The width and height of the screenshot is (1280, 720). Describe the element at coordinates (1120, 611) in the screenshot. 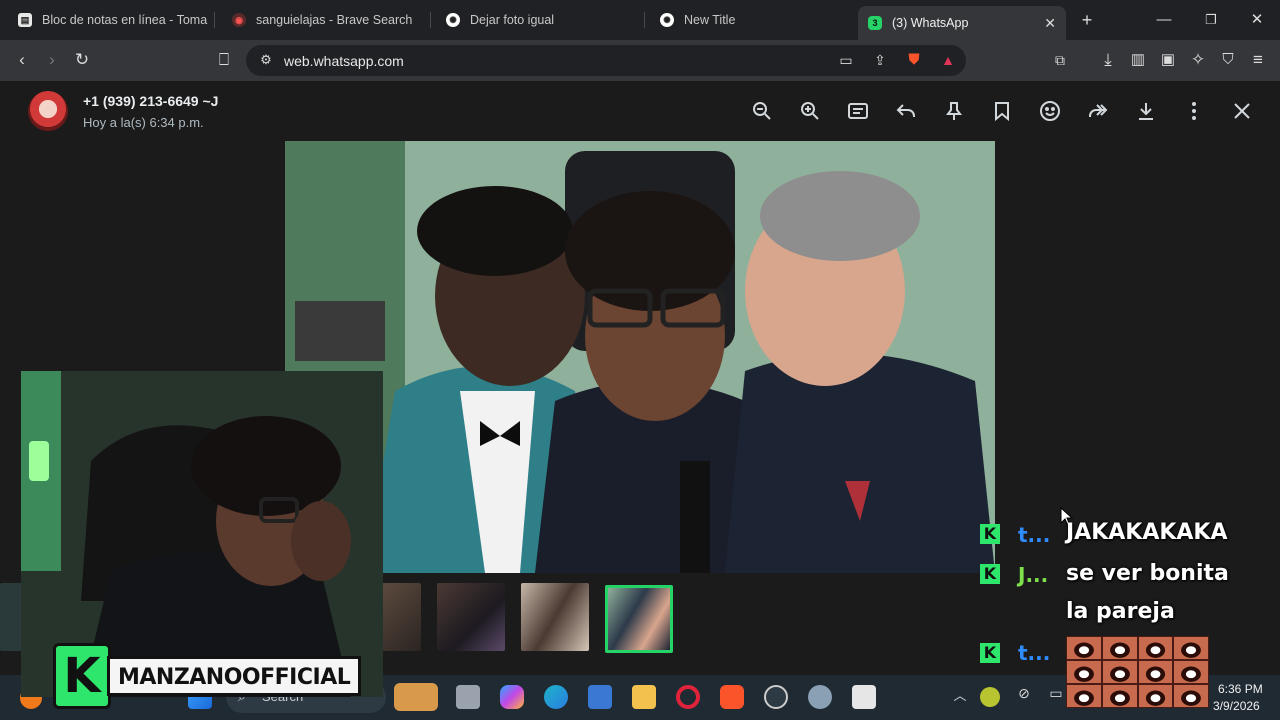

I see `chat-message: la pareja` at that location.